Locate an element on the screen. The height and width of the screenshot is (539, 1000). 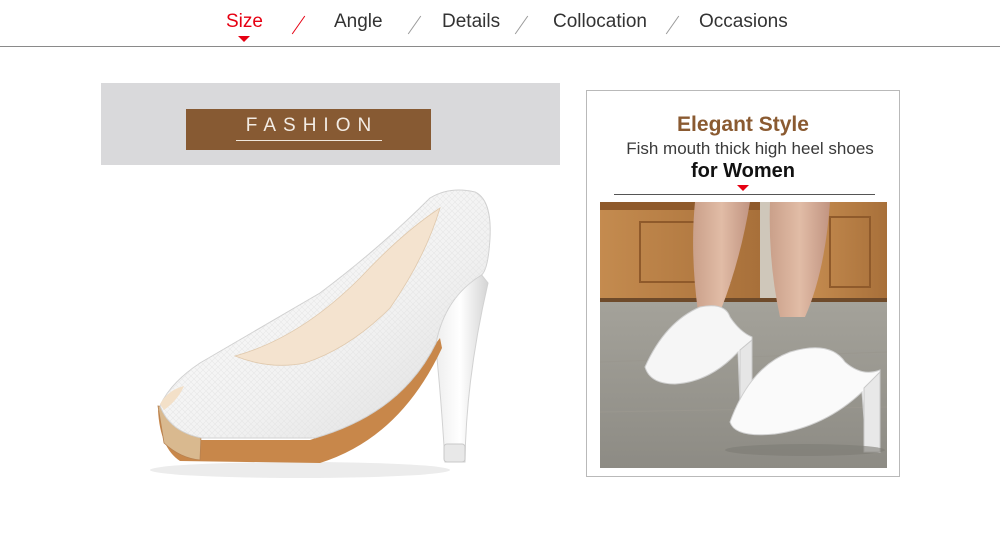
tab-angle-label: Angle is located at coordinates (358, 21).